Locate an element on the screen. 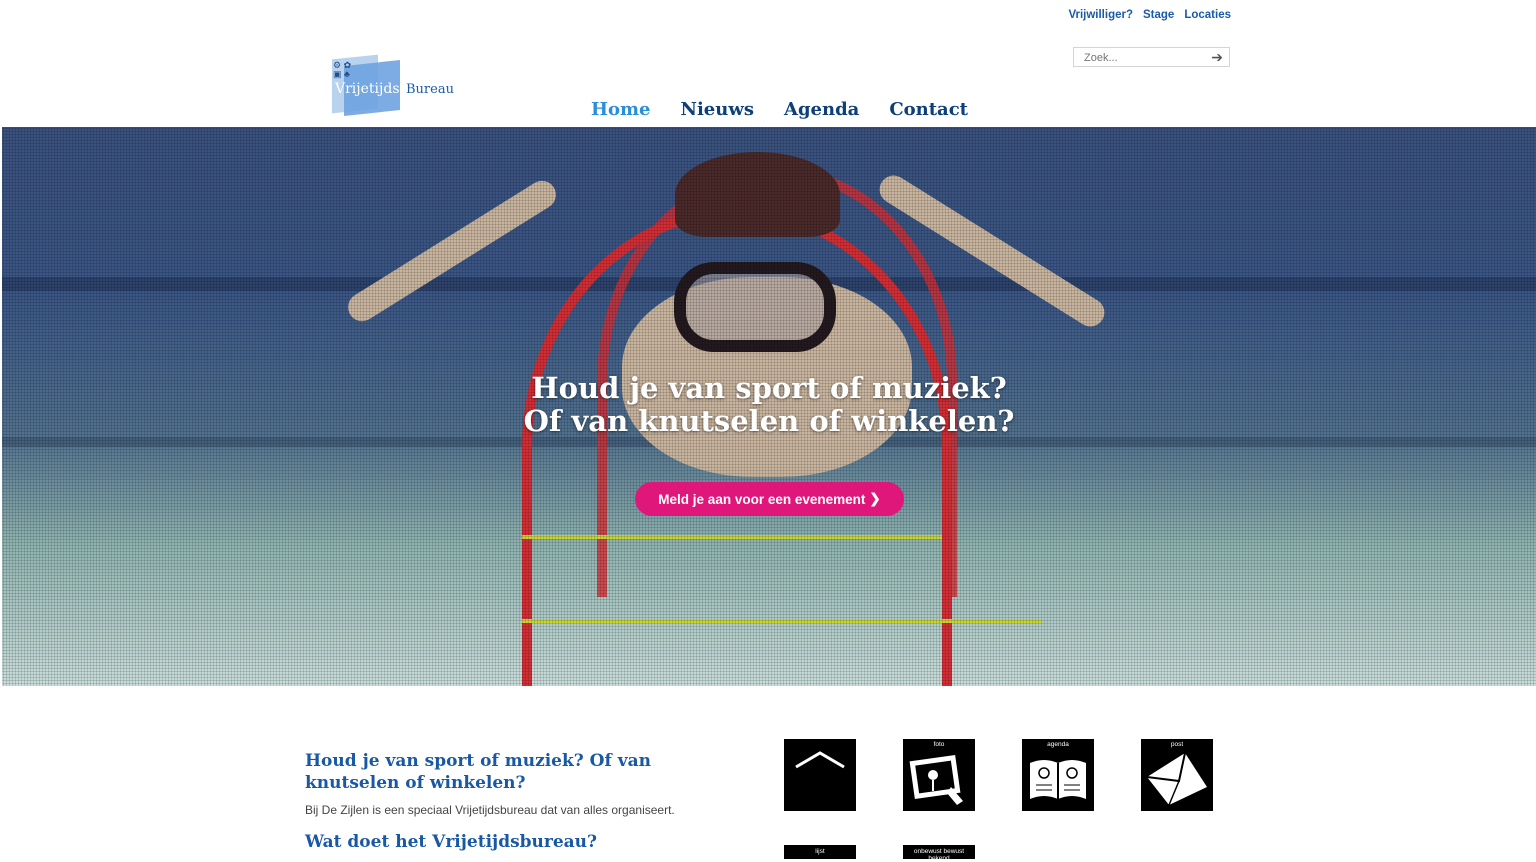 The height and width of the screenshot is (862, 1536). internship-link: Stage is located at coordinates (1158, 15).